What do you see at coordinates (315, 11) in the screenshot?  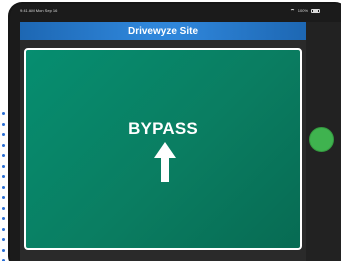 I see `battery-icon` at bounding box center [315, 11].